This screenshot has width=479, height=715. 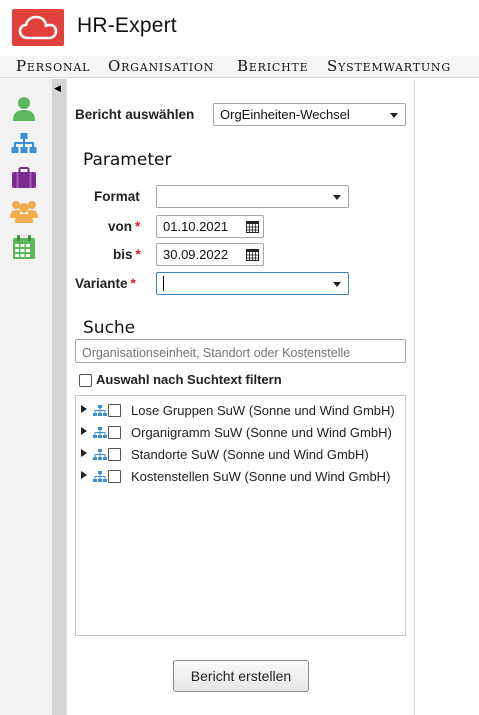 What do you see at coordinates (53, 66) in the screenshot?
I see `menu-item-personal: Personal` at bounding box center [53, 66].